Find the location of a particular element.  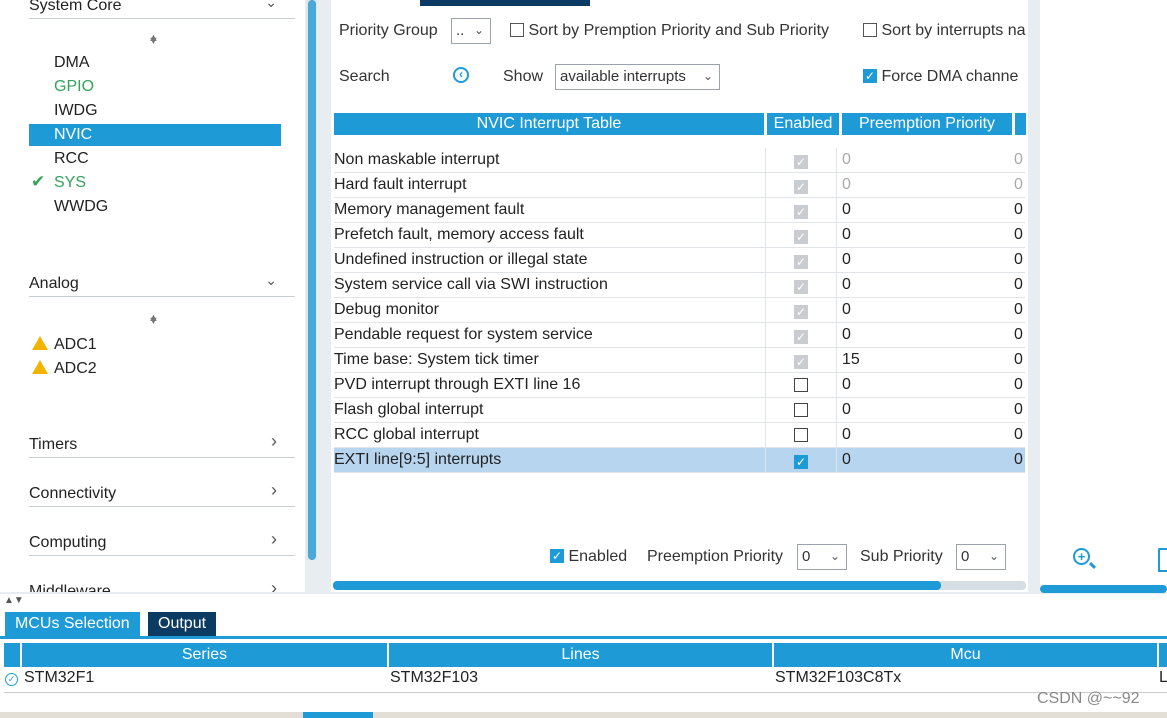

preemption-priority-value: 15 is located at coordinates (851, 360).